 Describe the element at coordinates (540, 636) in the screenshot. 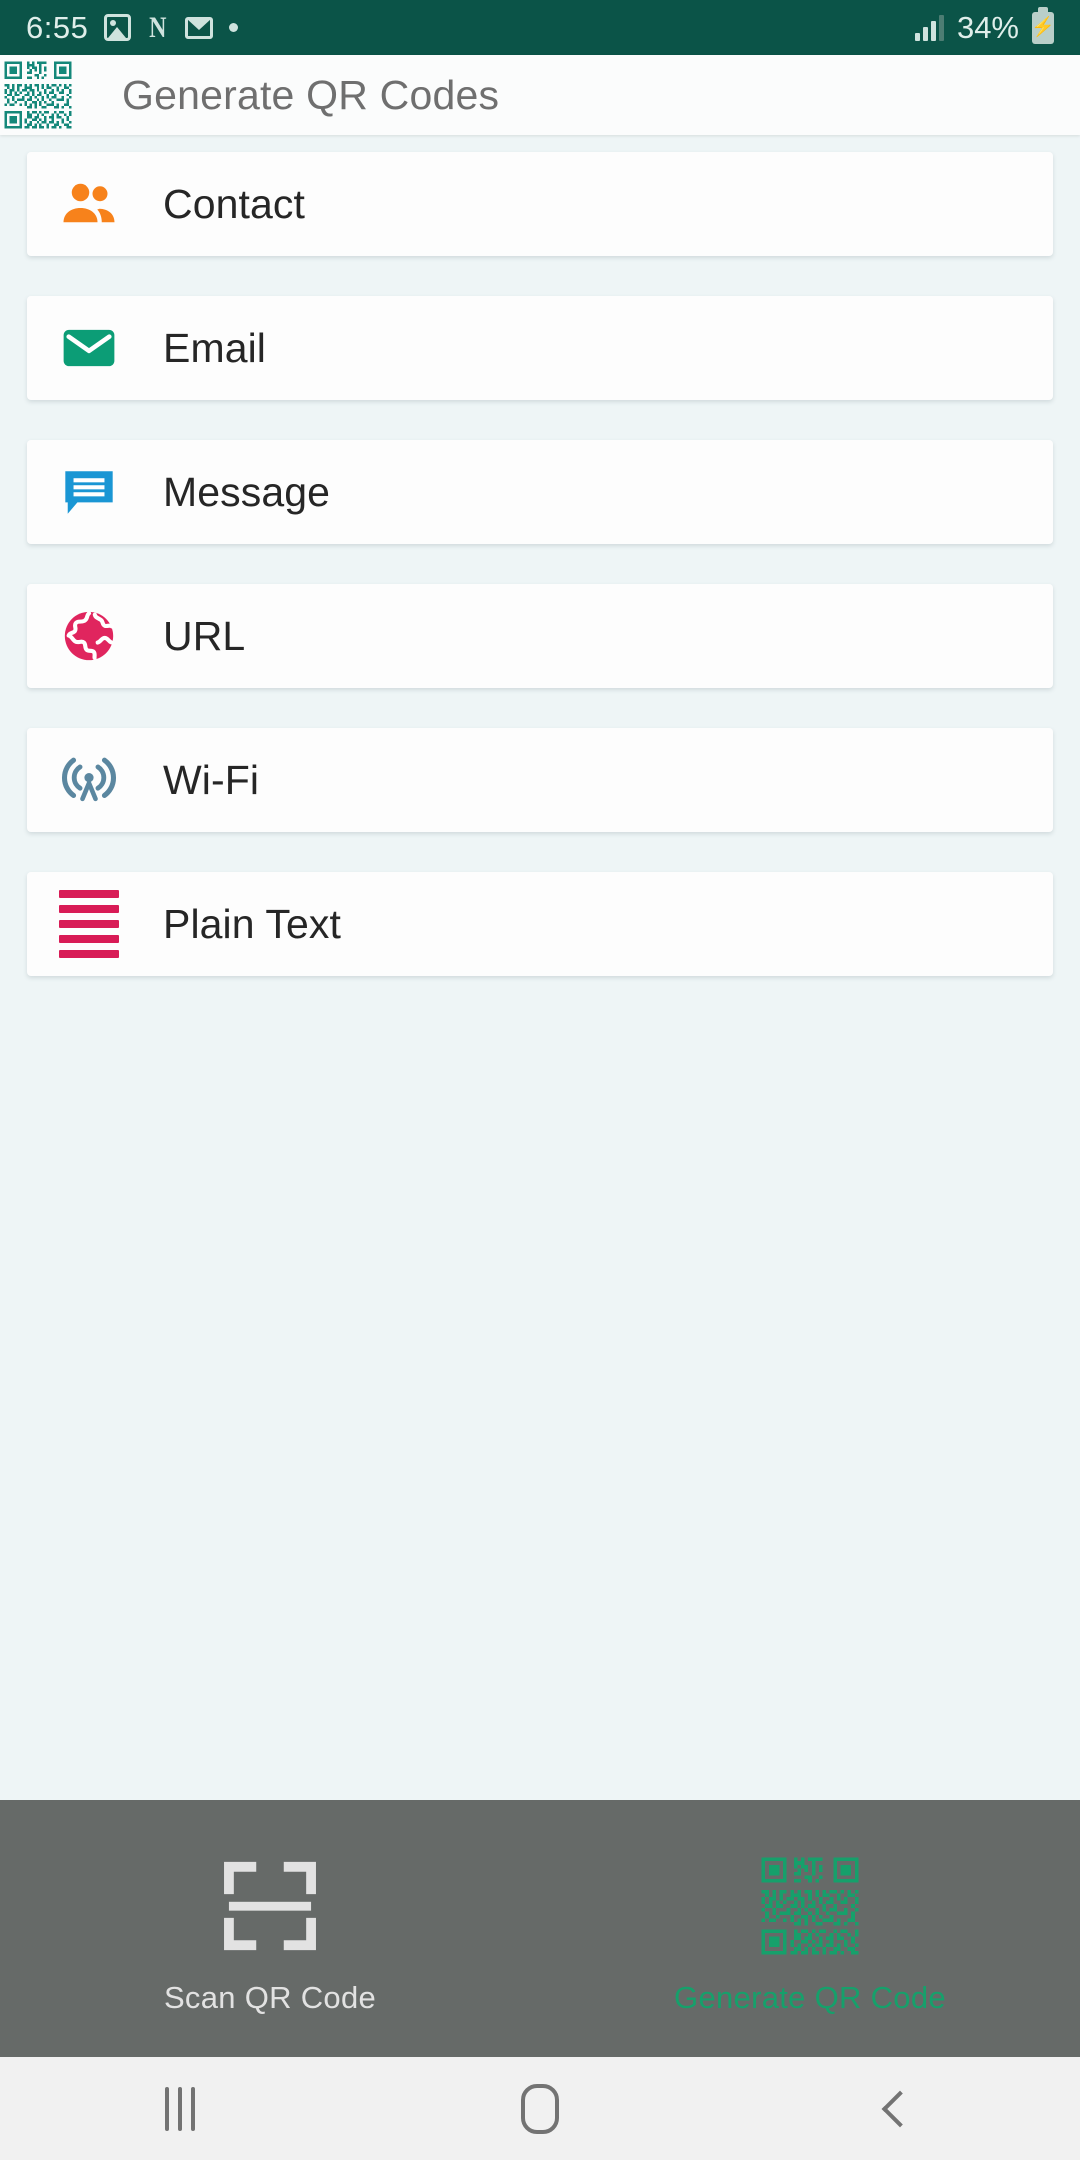

I see `list-item-url: URL` at that location.